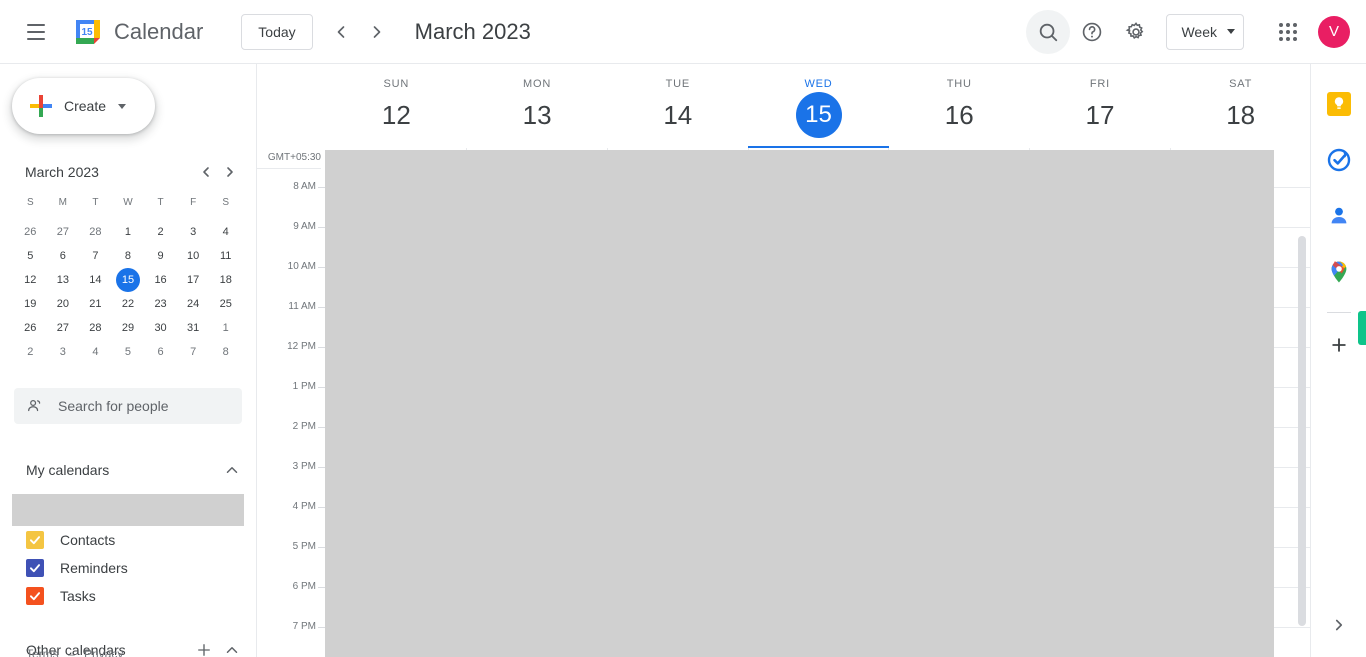 The height and width of the screenshot is (657, 1366). I want to click on day-header-date: 14, so click(678, 115).